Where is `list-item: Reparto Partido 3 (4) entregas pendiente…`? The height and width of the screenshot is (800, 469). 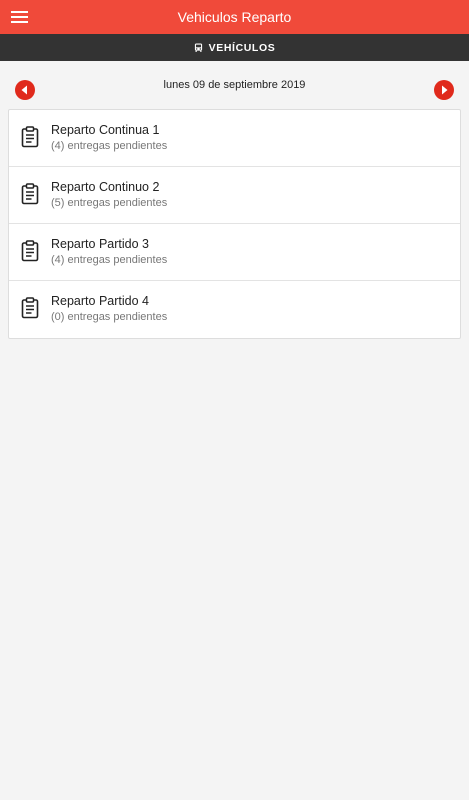 list-item: Reparto Partido 3 (4) entregas pendiente… is located at coordinates (234, 252).